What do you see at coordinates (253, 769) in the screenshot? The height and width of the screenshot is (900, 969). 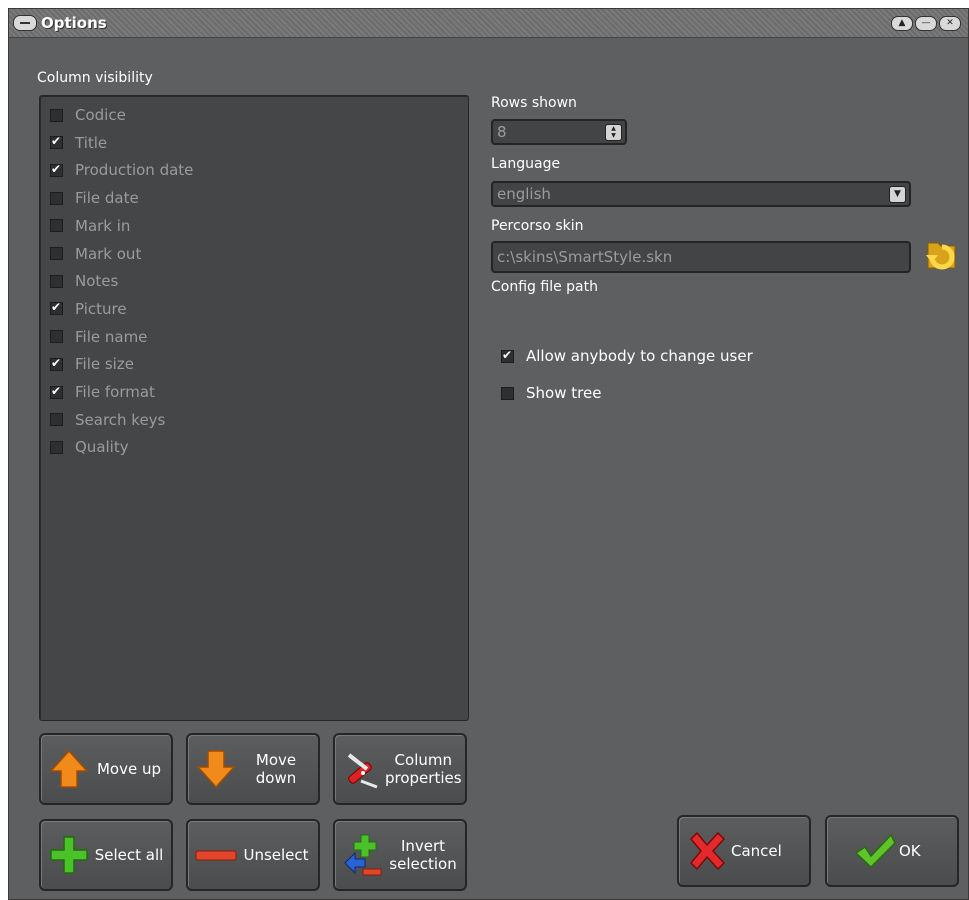 I see `move-down-button: Move down` at bounding box center [253, 769].